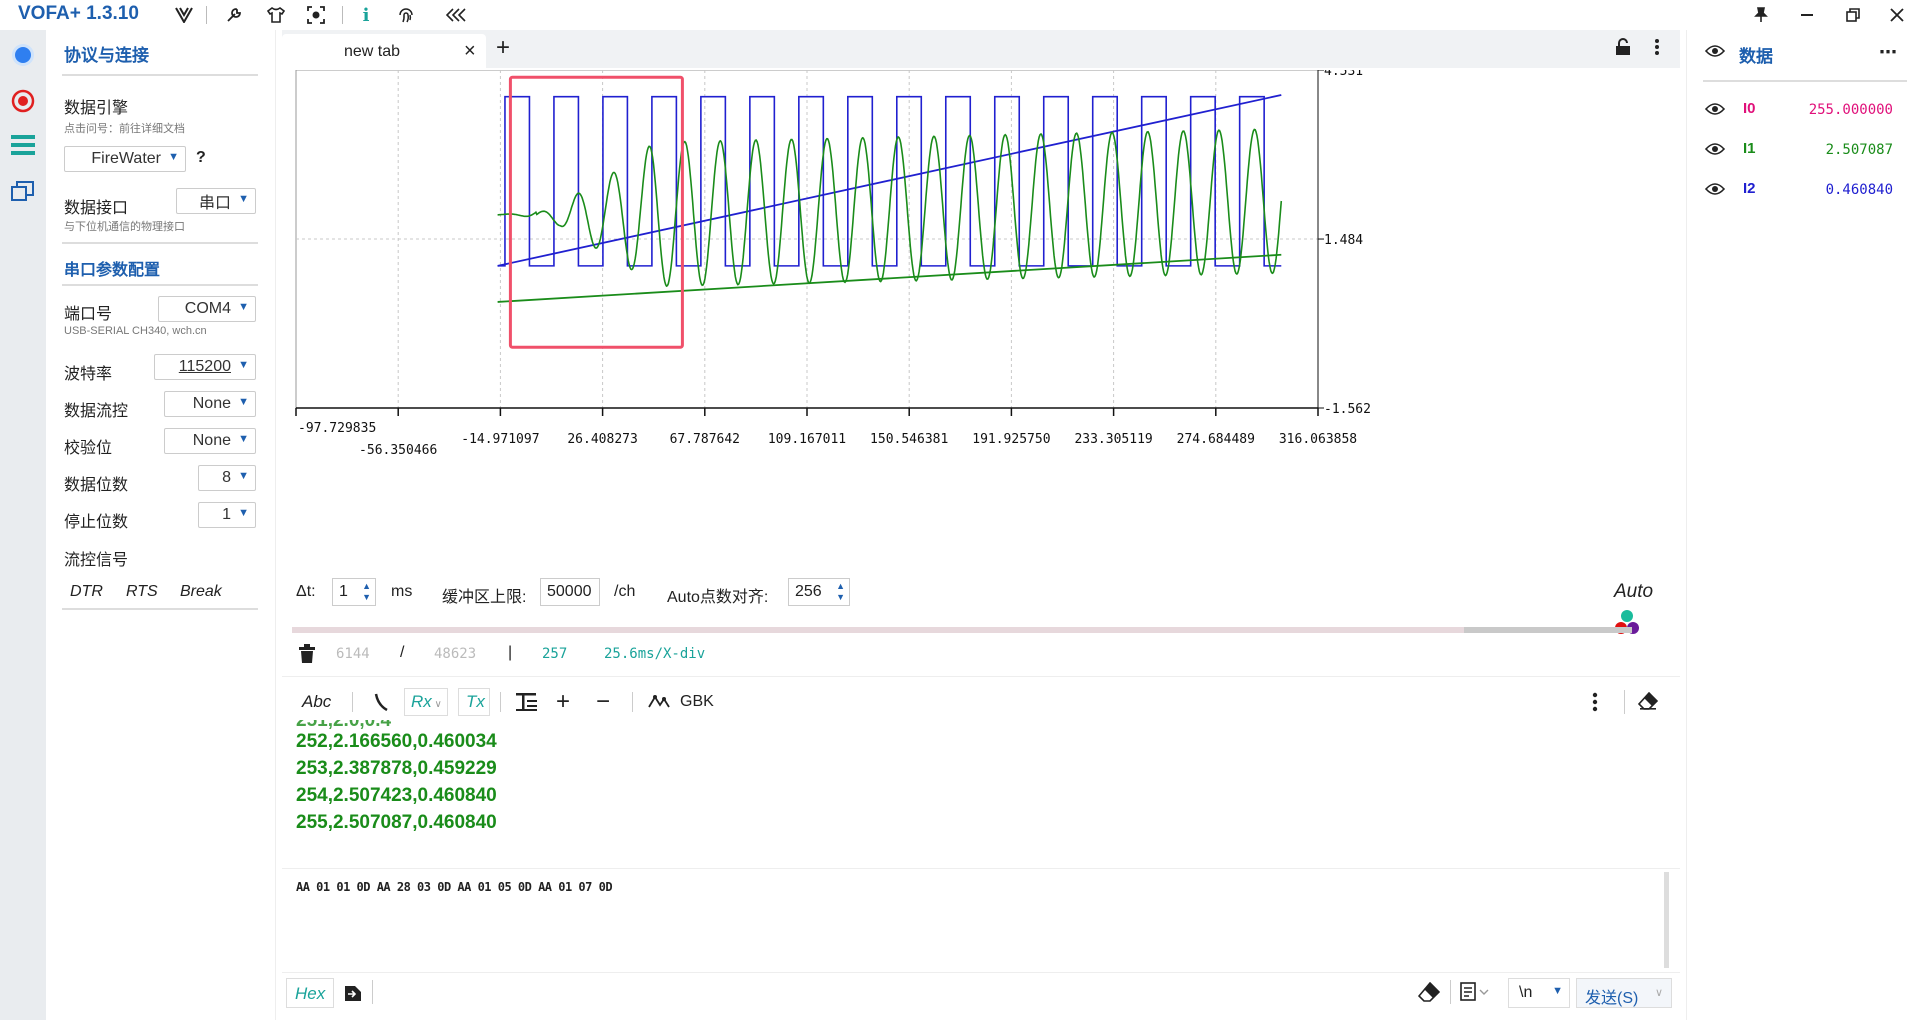 Image resolution: width=1920 pixels, height=1020 pixels. Describe the element at coordinates (807, 439) in the screenshot. I see `x-tick-label: 109.167011` at that location.